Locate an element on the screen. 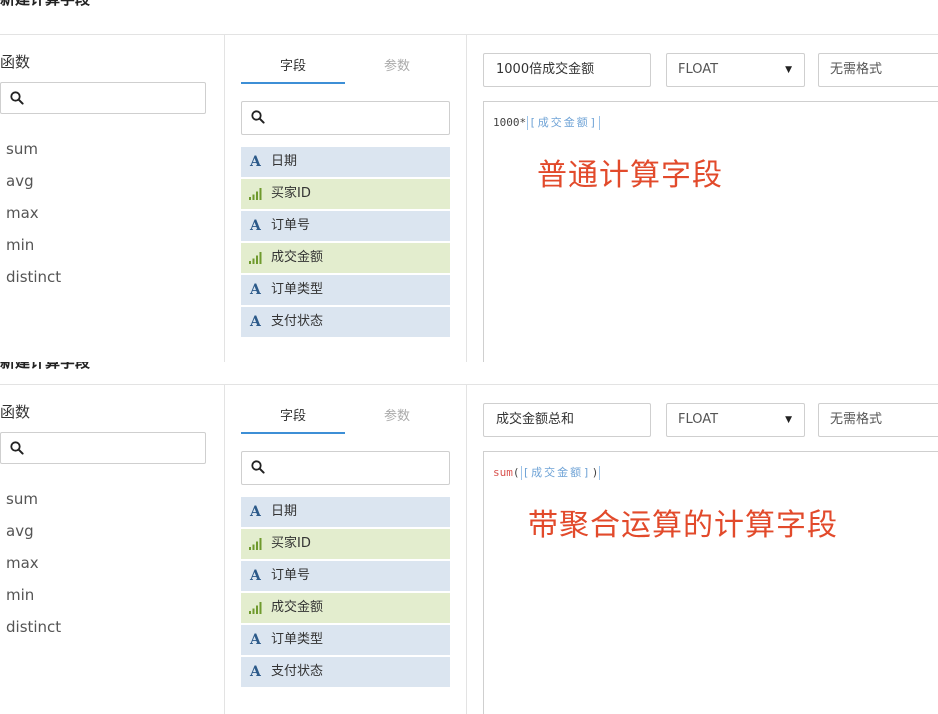 The height and width of the screenshot is (714, 938). formula-field-ref: [成交金额] is located at coordinates (564, 122).